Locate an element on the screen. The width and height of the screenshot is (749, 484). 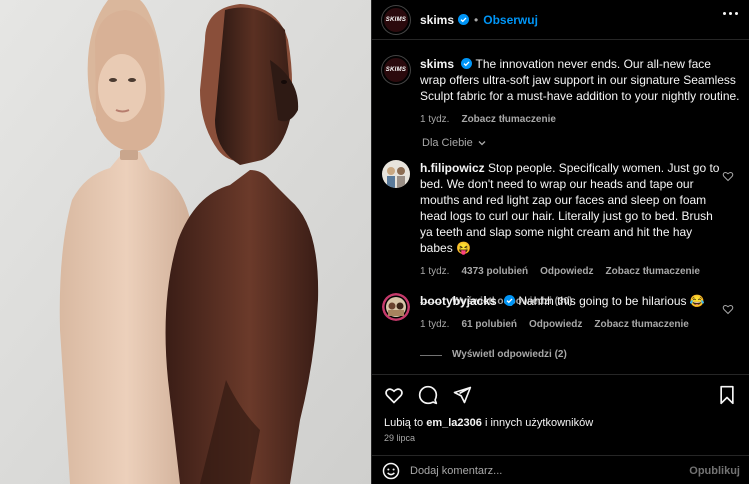
comment-likes: 4373 polubień is located at coordinates (494, 272).